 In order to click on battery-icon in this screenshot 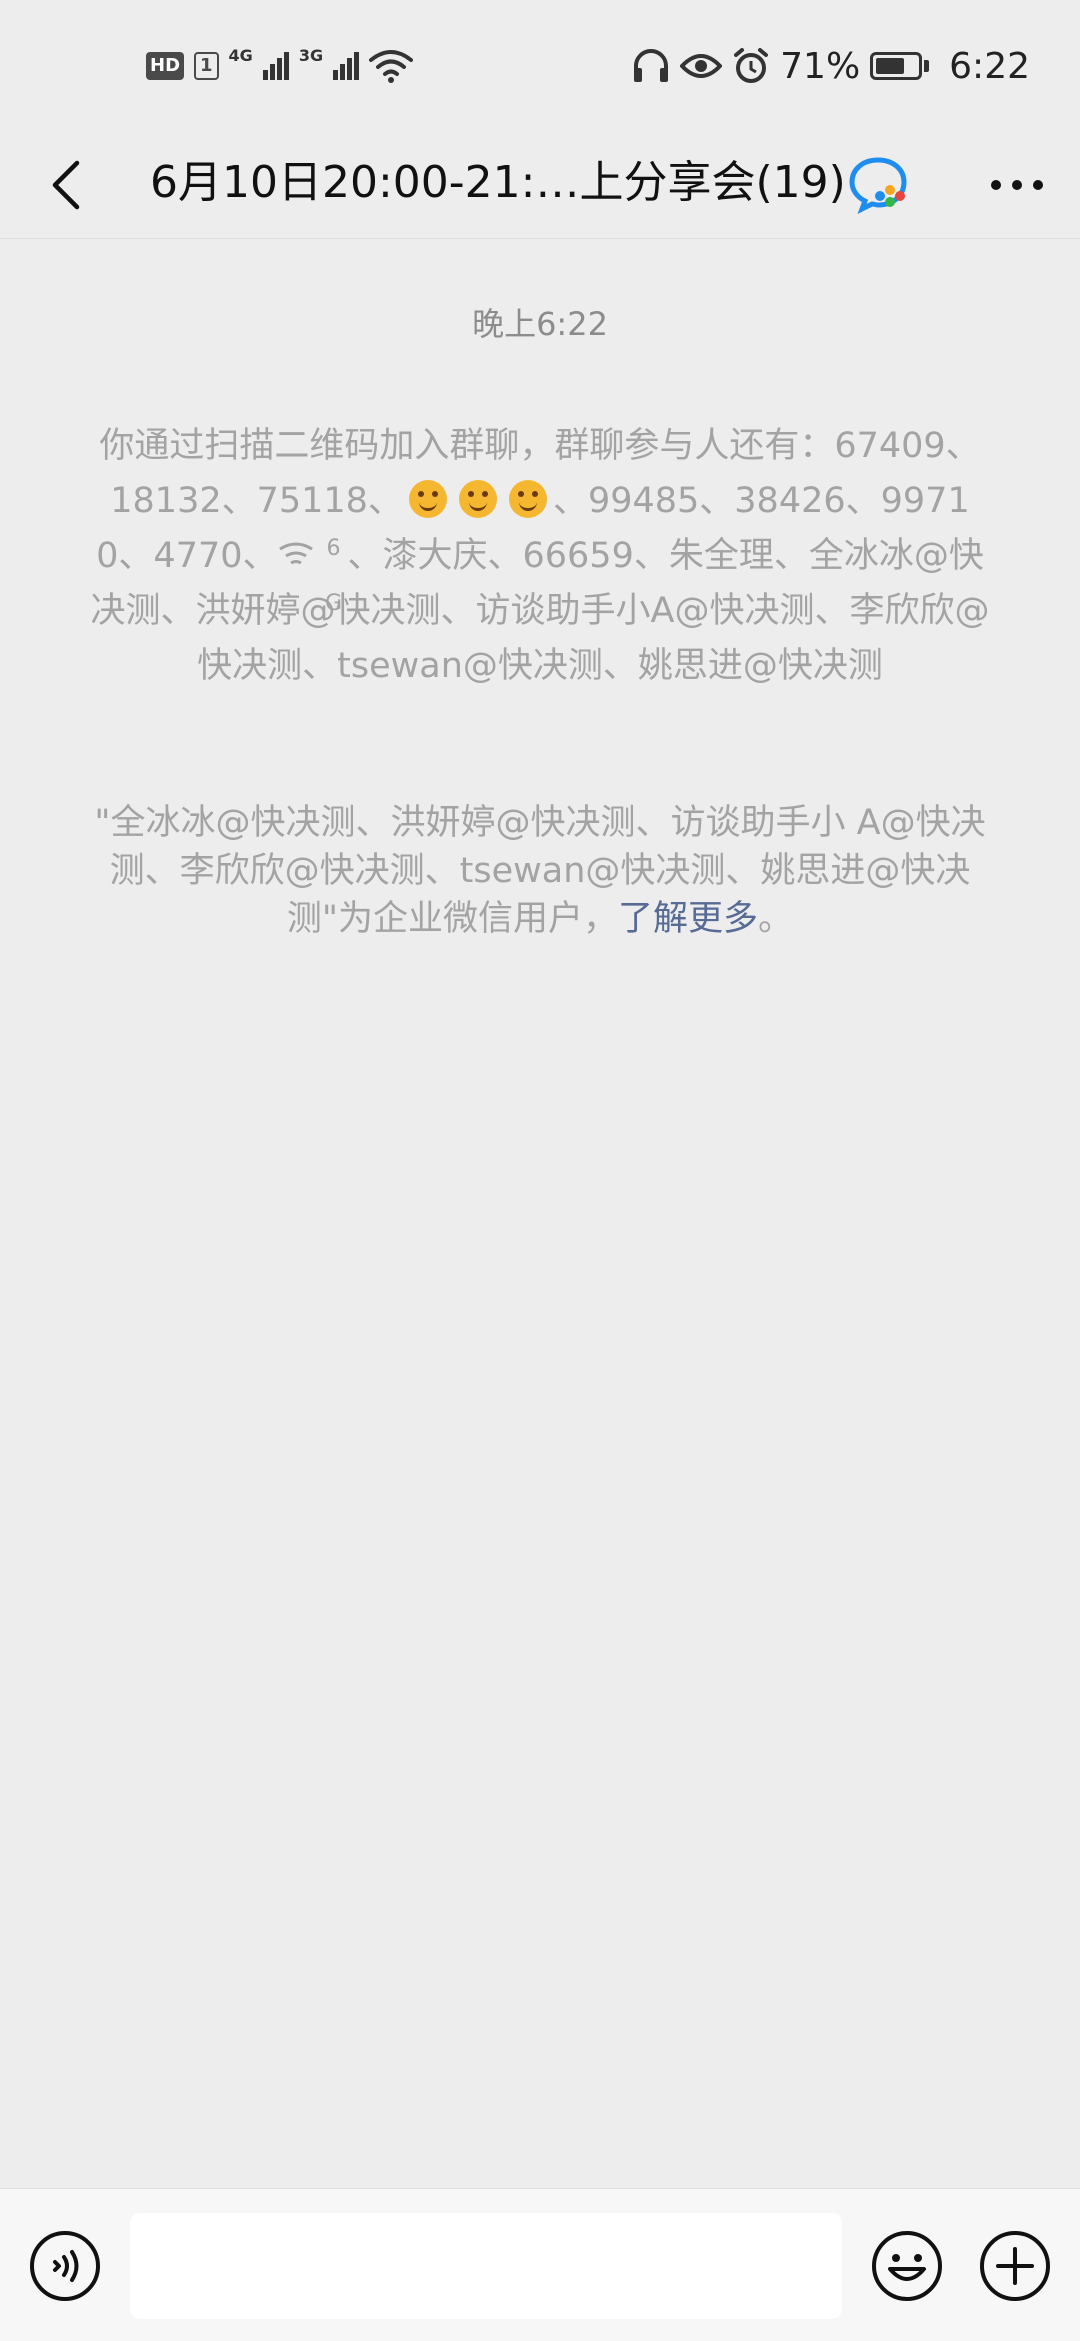, I will do `click(896, 66)`.